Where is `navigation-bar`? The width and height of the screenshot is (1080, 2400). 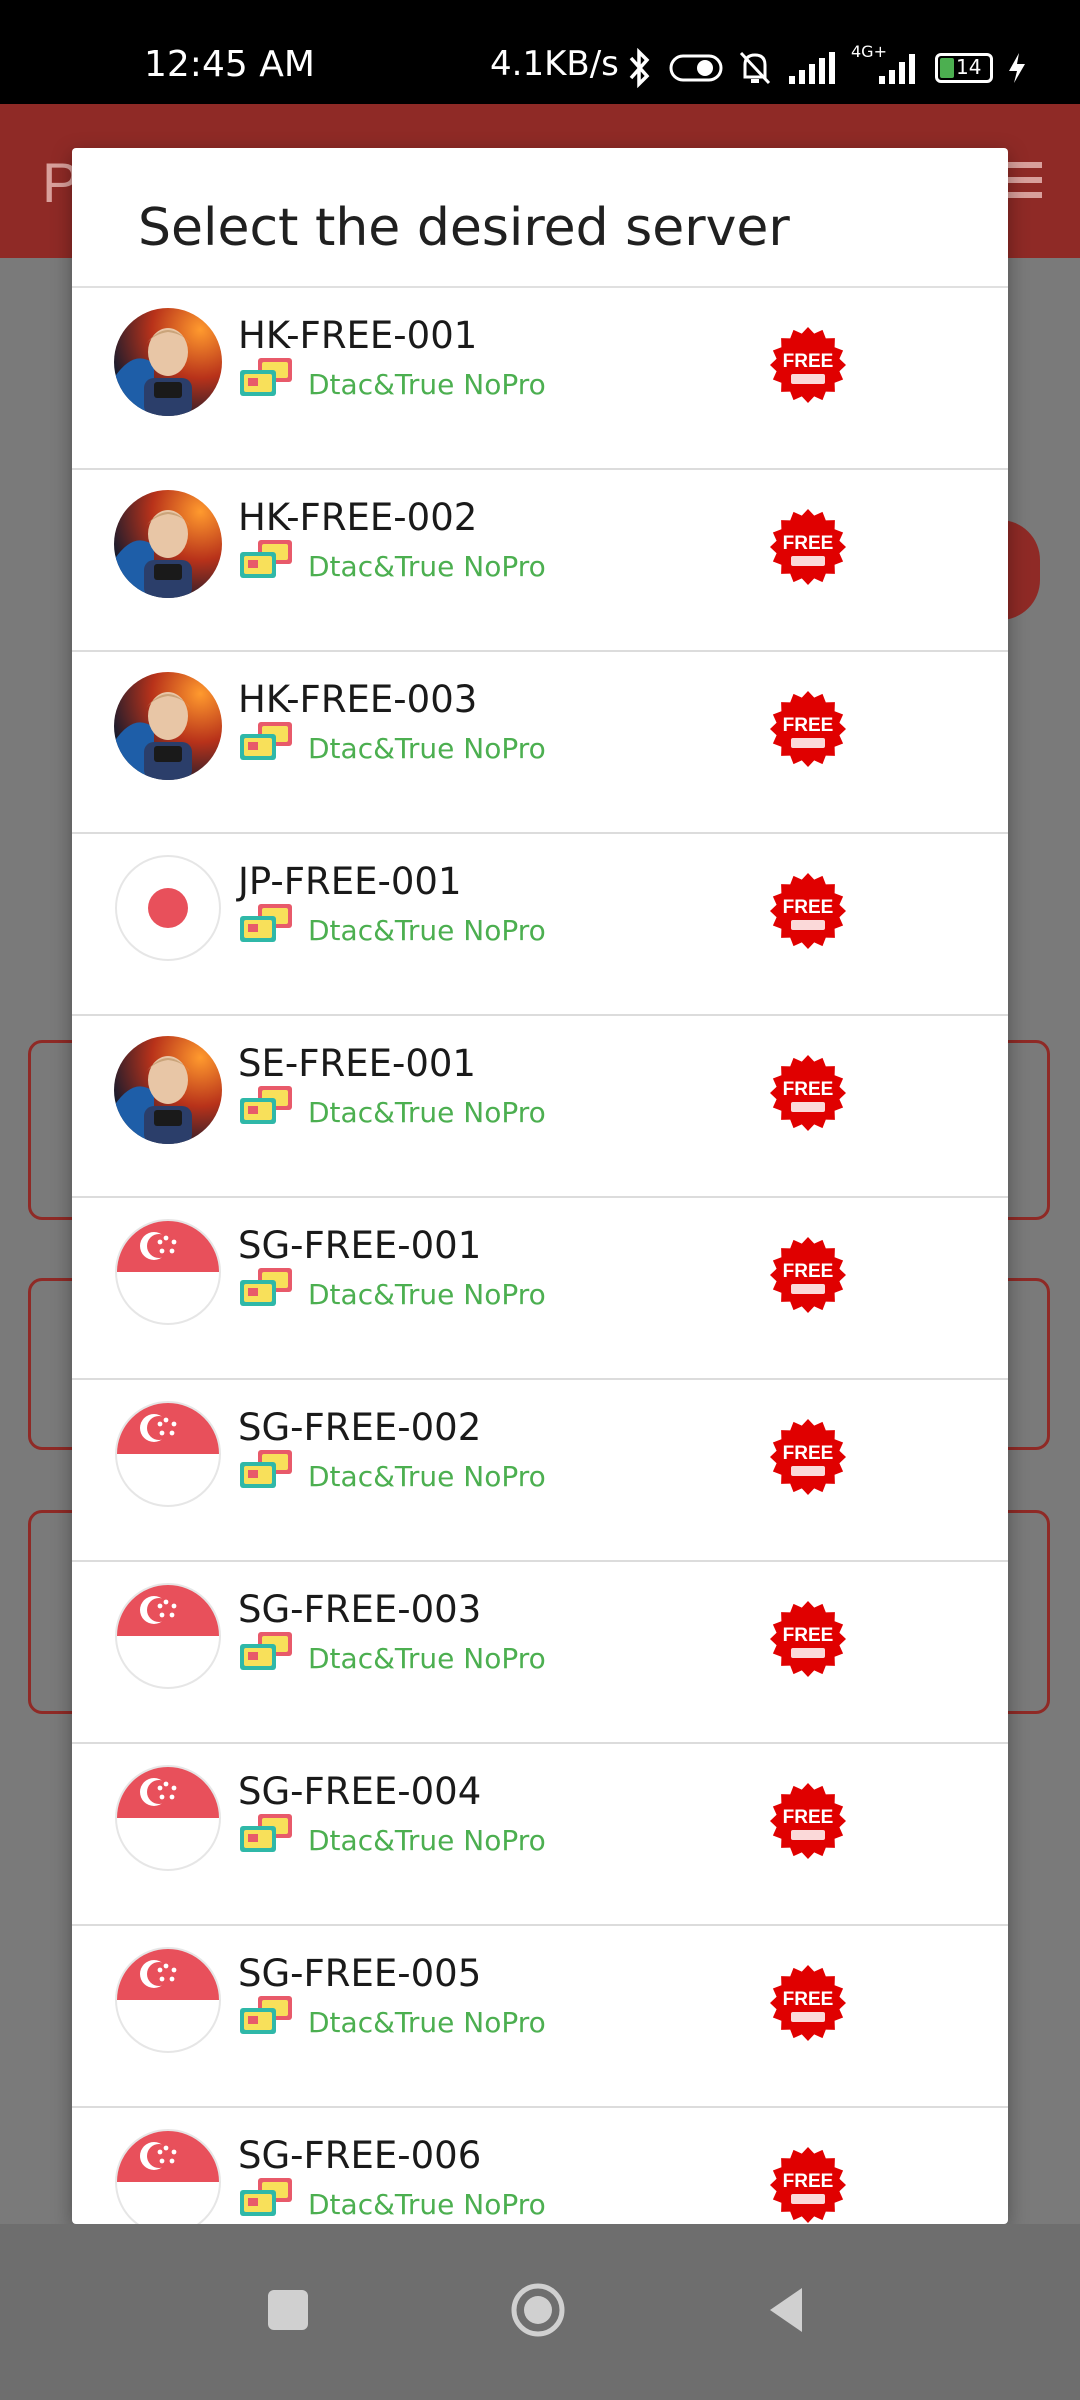 navigation-bar is located at coordinates (540, 2312).